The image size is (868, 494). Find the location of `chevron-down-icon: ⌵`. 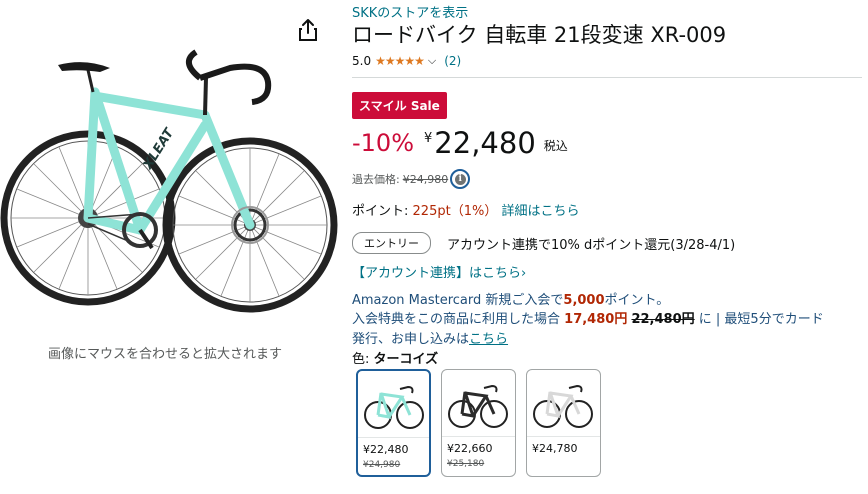

chevron-down-icon: ⌵ is located at coordinates (432, 61).